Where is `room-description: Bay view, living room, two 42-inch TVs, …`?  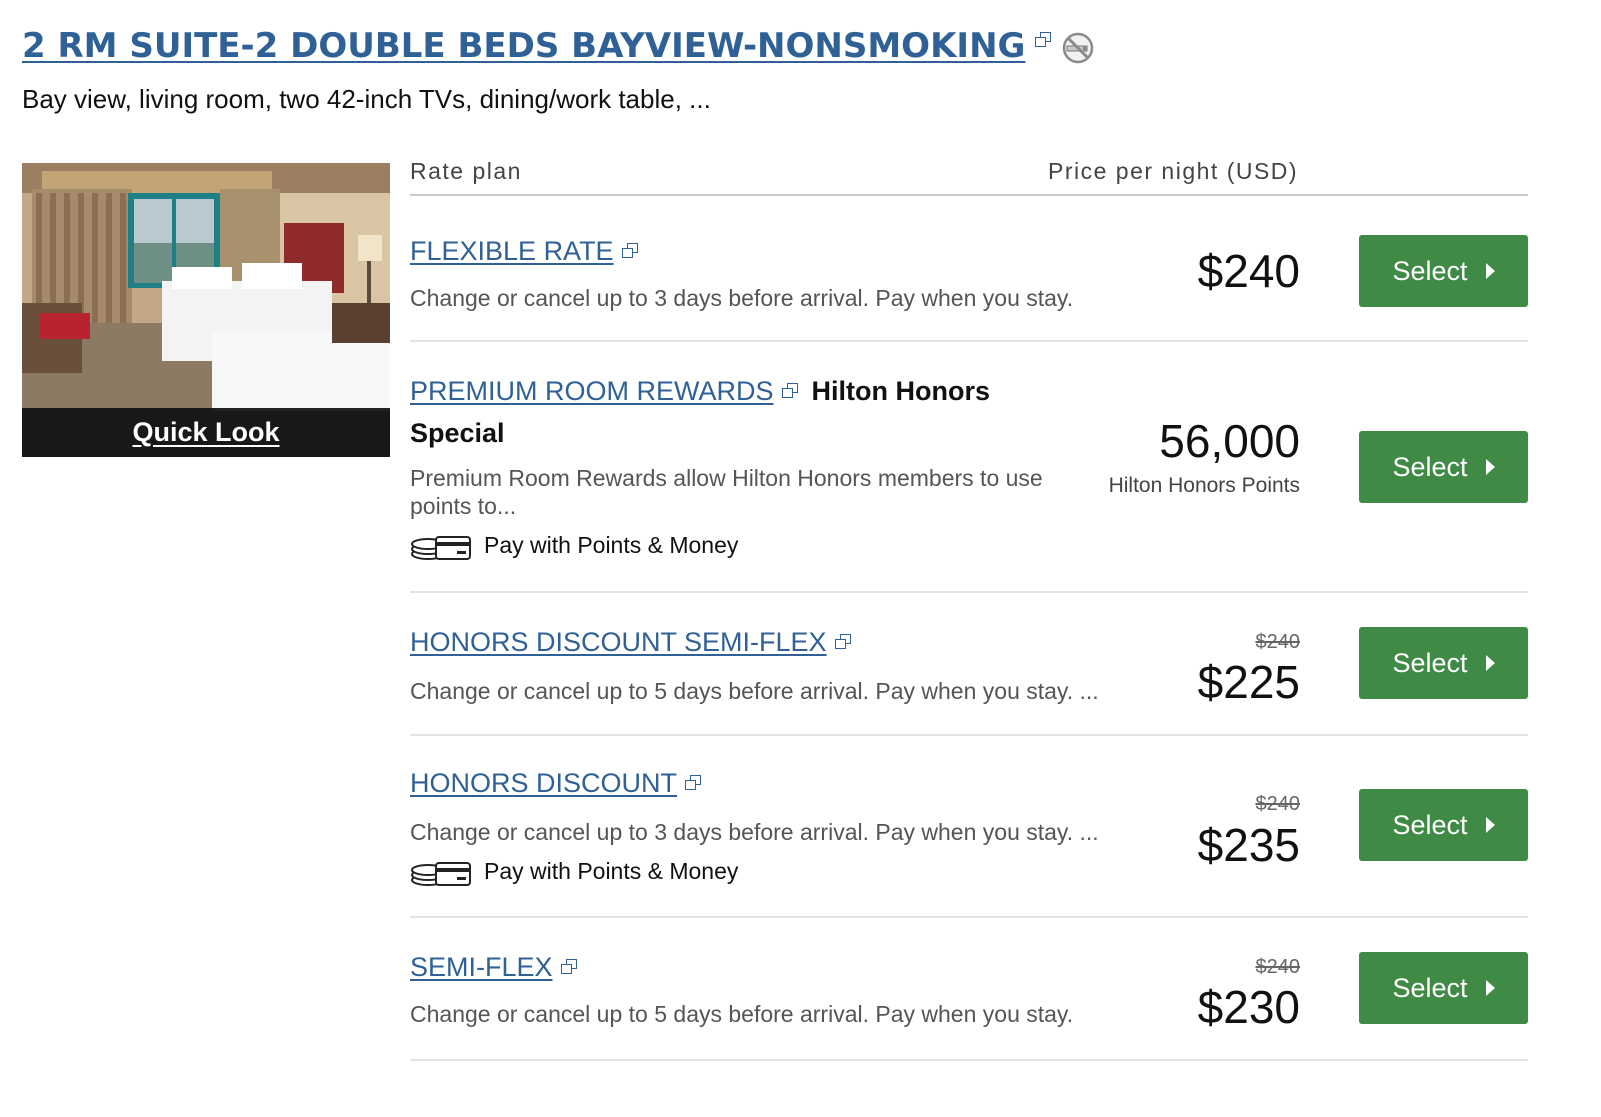
room-description: Bay view, living room, two 42-inch TVs, … is located at coordinates (366, 99).